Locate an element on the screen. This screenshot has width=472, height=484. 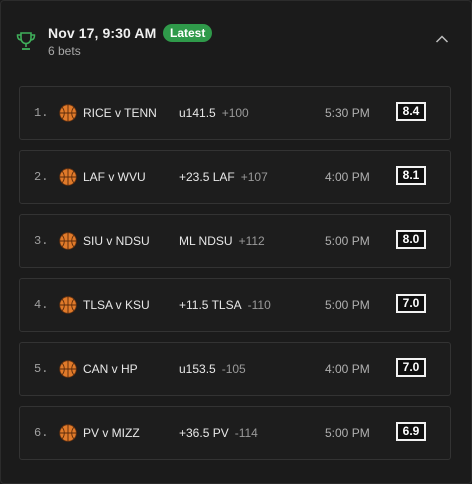
bet-odds: +107 is located at coordinates (254, 177).